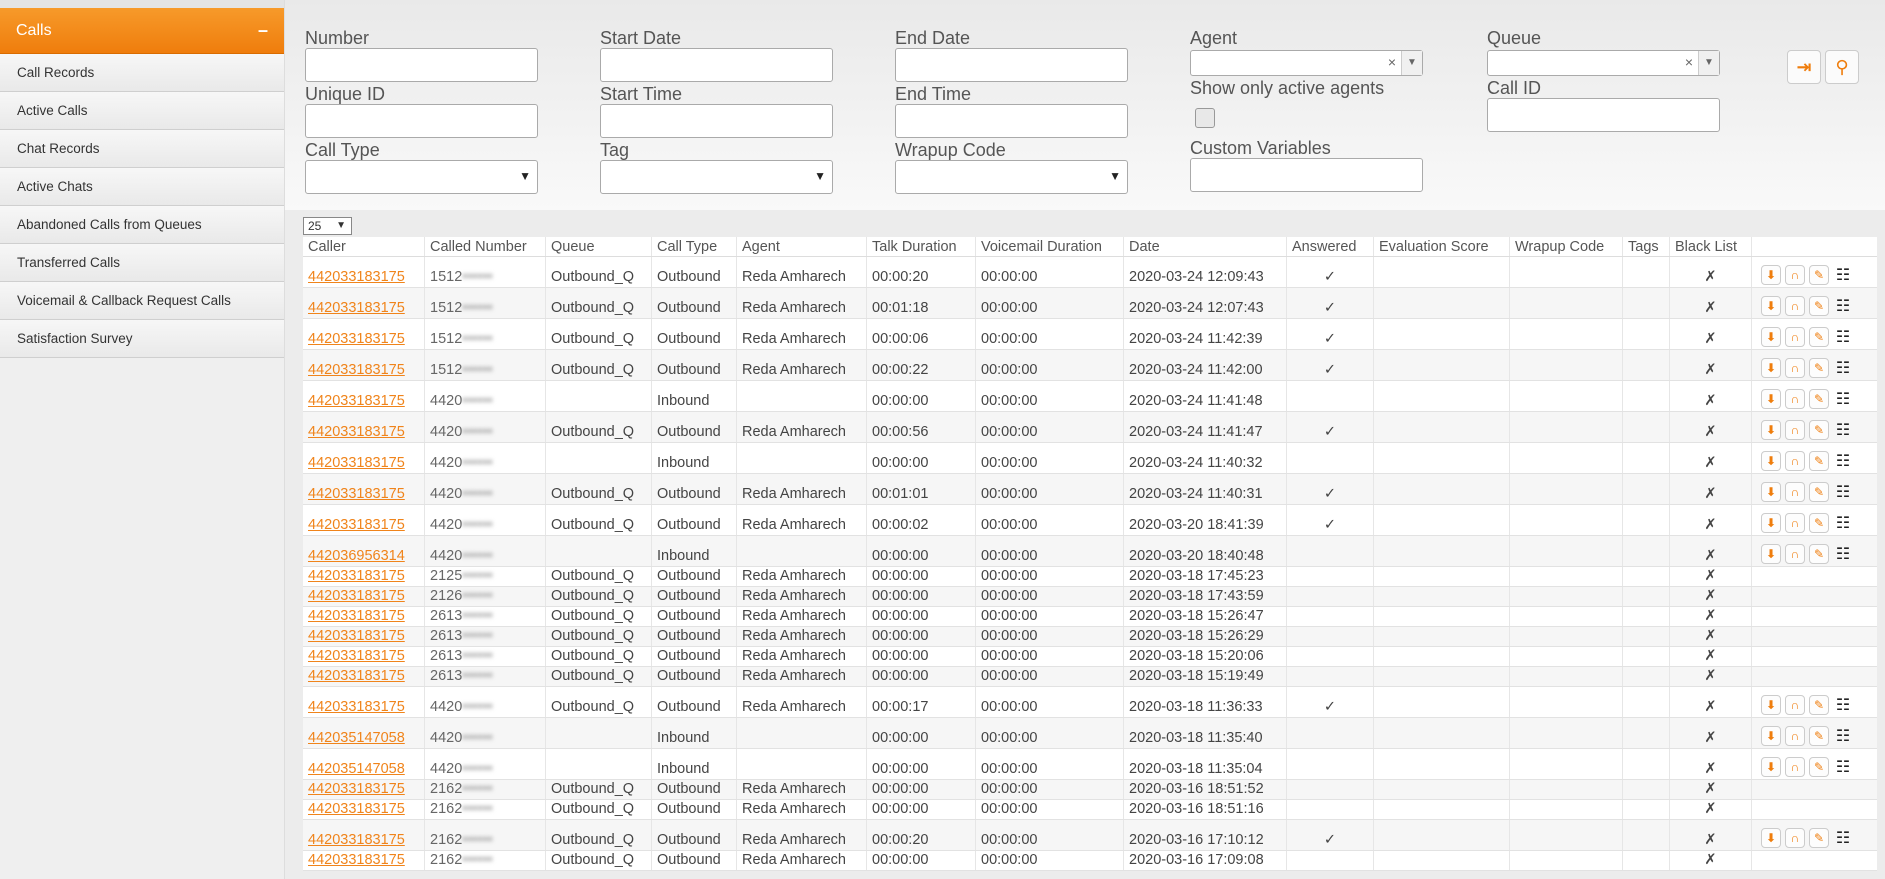 Image resolution: width=1885 pixels, height=879 pixels. What do you see at coordinates (1306, 175) in the screenshot?
I see `custom-variables-input` at bounding box center [1306, 175].